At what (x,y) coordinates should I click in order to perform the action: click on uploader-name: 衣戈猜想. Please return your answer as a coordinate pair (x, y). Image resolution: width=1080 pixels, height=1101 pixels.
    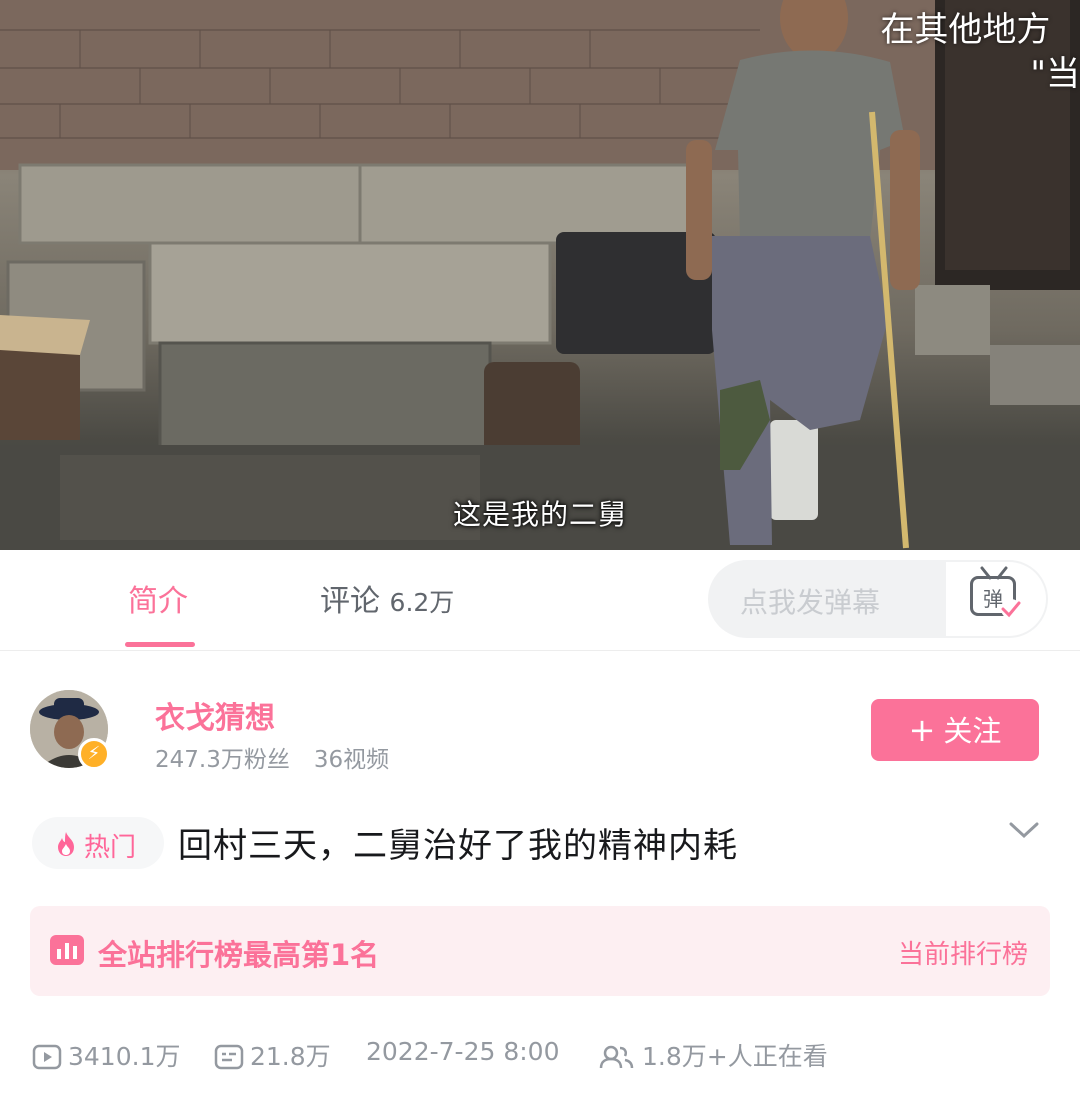
    Looking at the image, I should click on (215, 715).